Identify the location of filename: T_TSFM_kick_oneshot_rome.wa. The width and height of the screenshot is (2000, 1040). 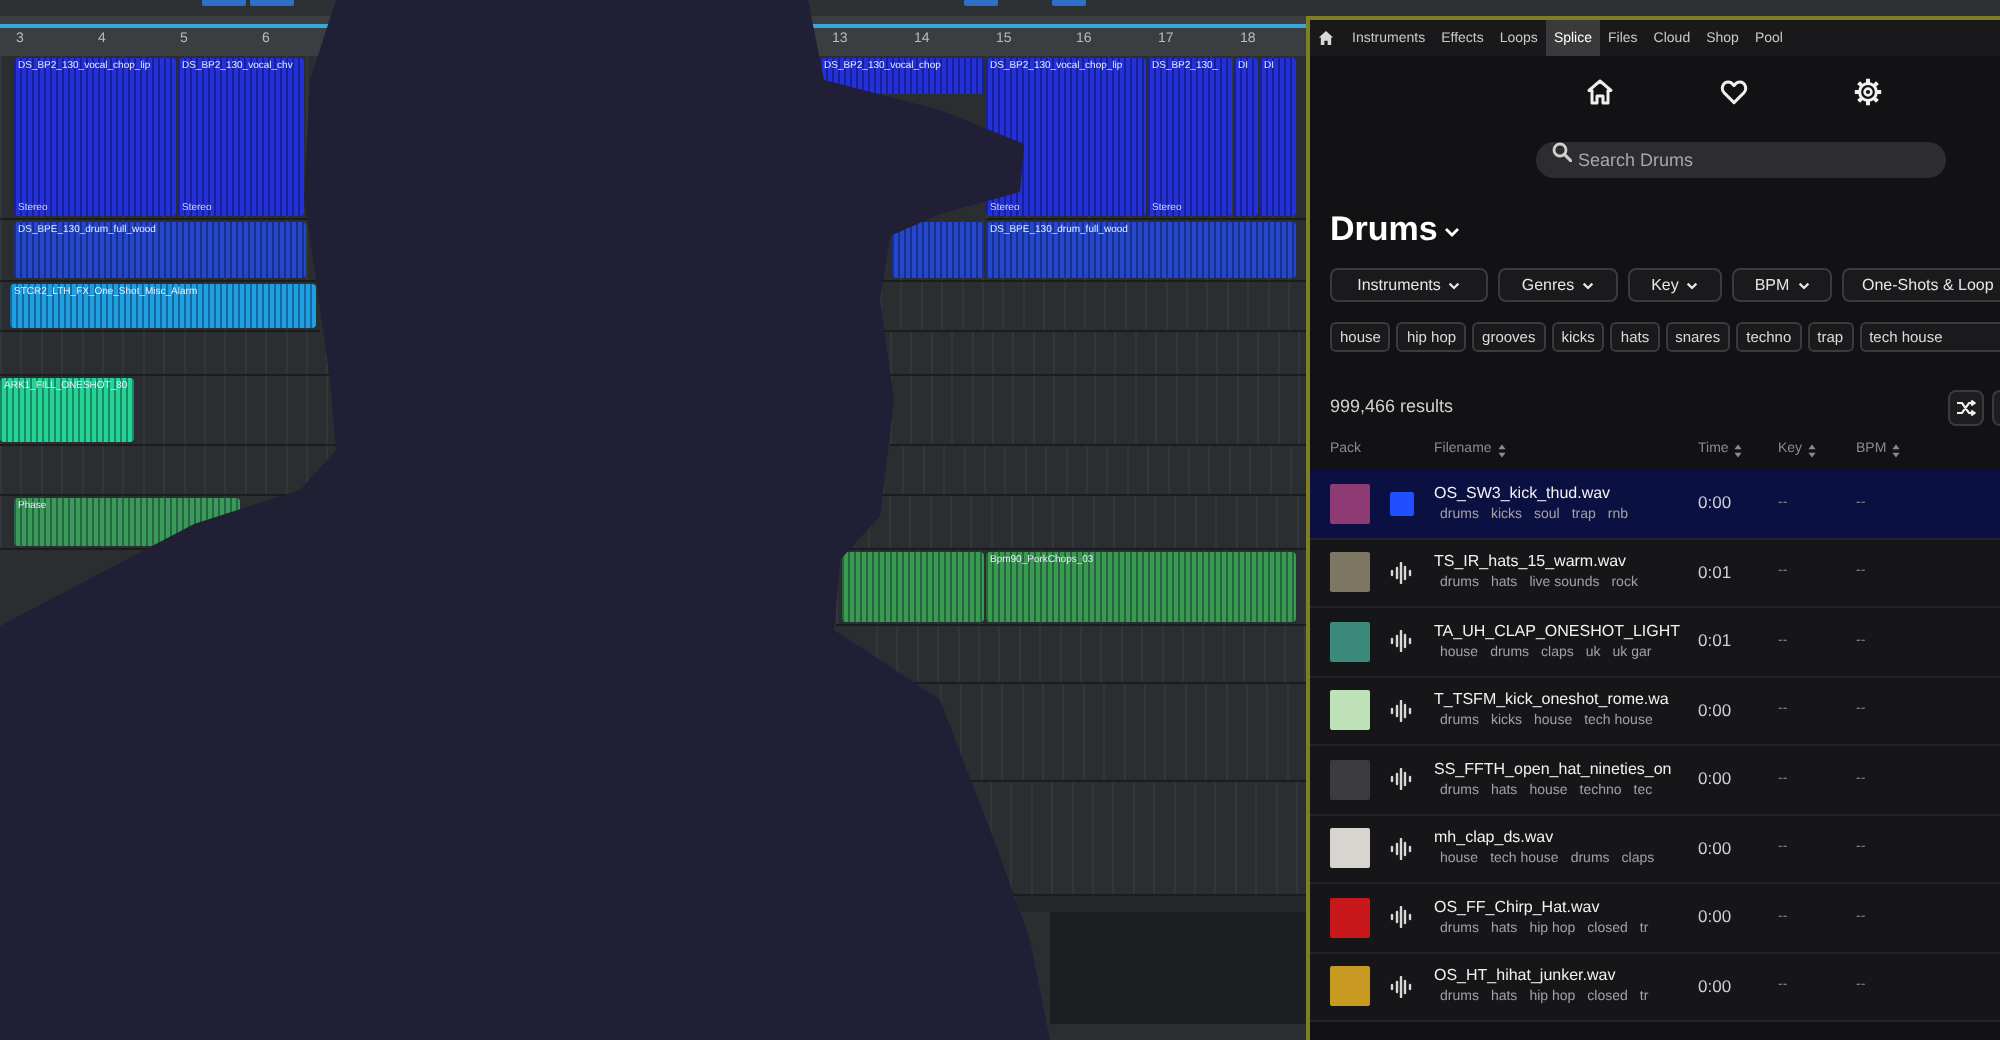
(1566, 700).